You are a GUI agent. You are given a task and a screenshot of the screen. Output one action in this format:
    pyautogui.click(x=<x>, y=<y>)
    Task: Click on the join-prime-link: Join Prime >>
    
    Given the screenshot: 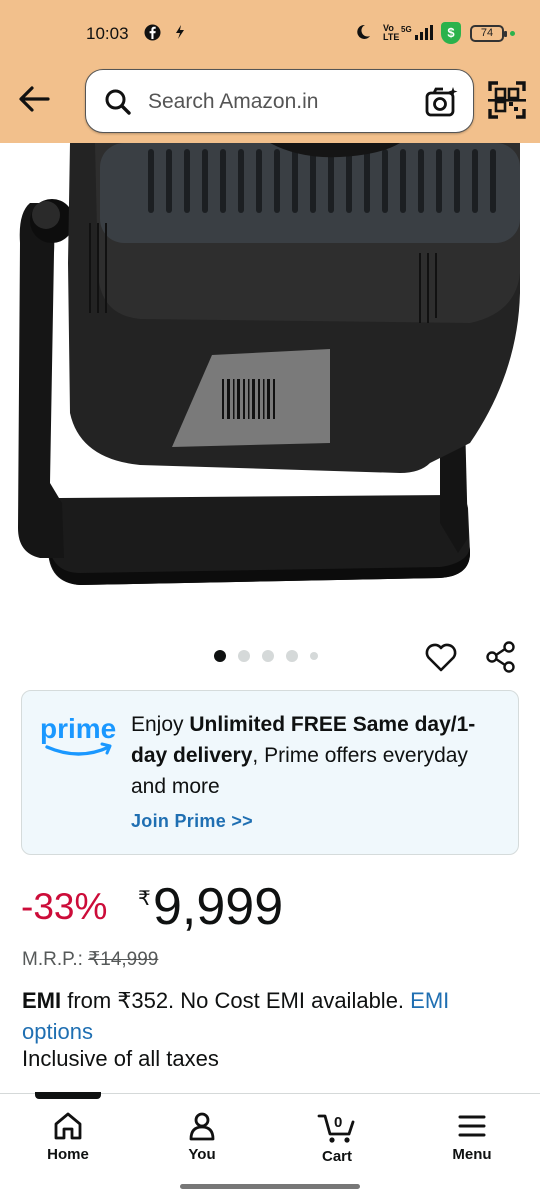 What is the action you would take?
    pyautogui.click(x=192, y=821)
    